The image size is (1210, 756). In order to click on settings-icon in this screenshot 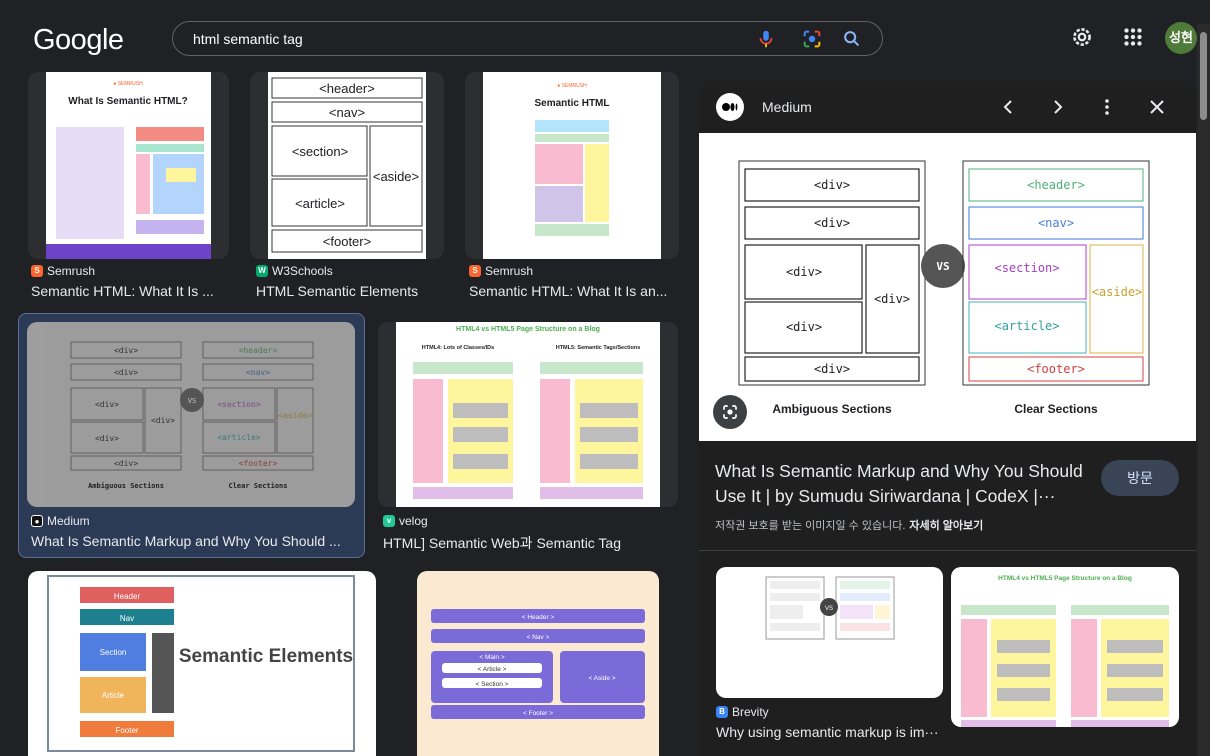, I will do `click(1082, 37)`.